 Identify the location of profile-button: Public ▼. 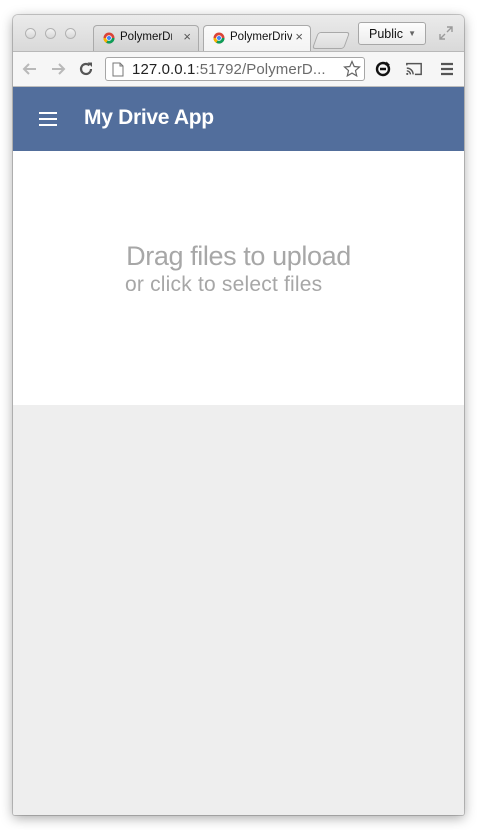
(392, 33).